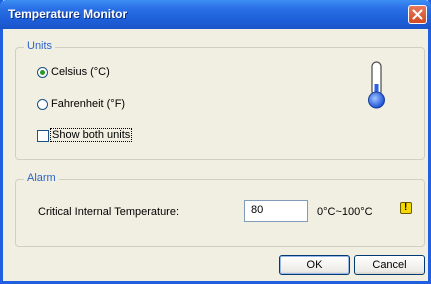 This screenshot has height=284, width=431. What do you see at coordinates (40, 46) in the screenshot?
I see `units-legend: Units` at bounding box center [40, 46].